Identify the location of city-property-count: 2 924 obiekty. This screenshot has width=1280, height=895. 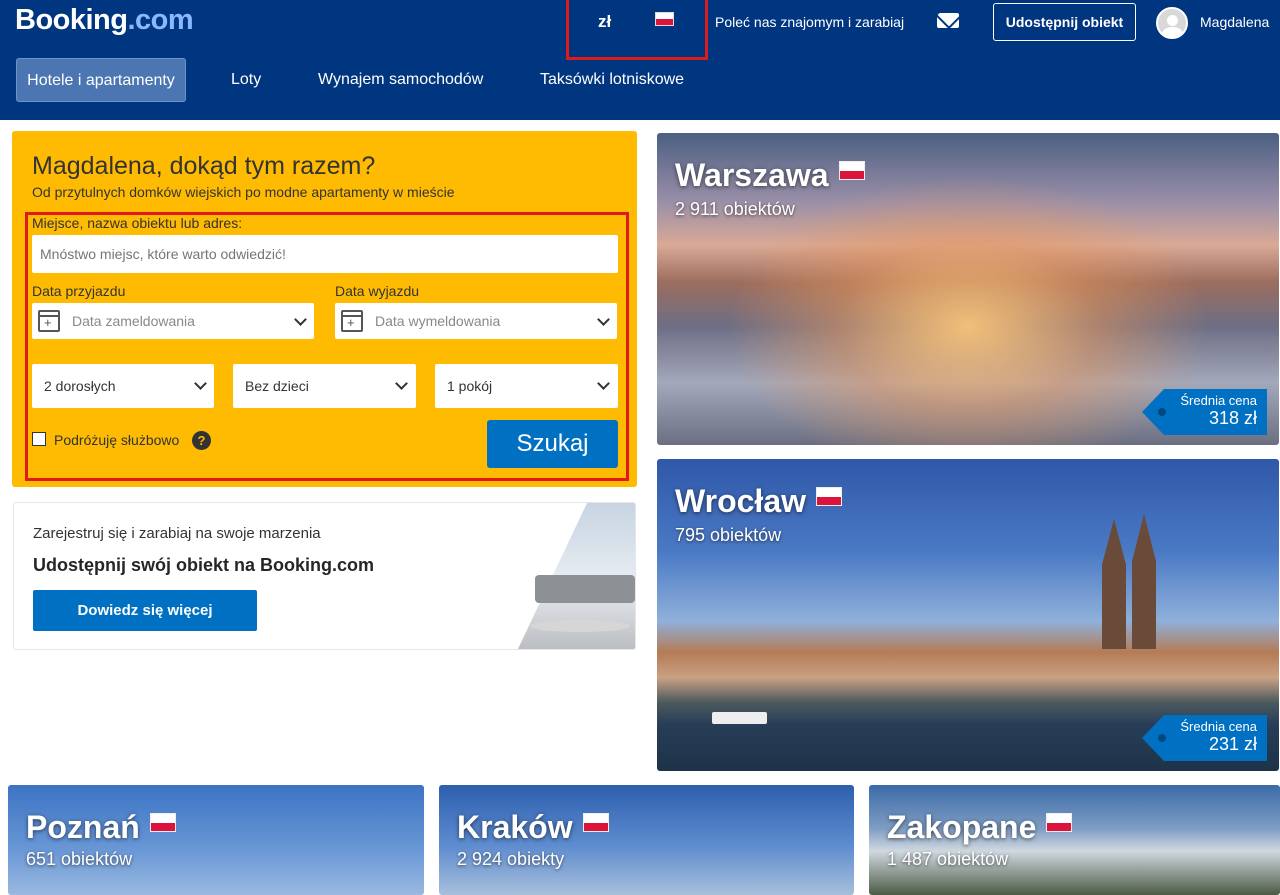
(511, 859).